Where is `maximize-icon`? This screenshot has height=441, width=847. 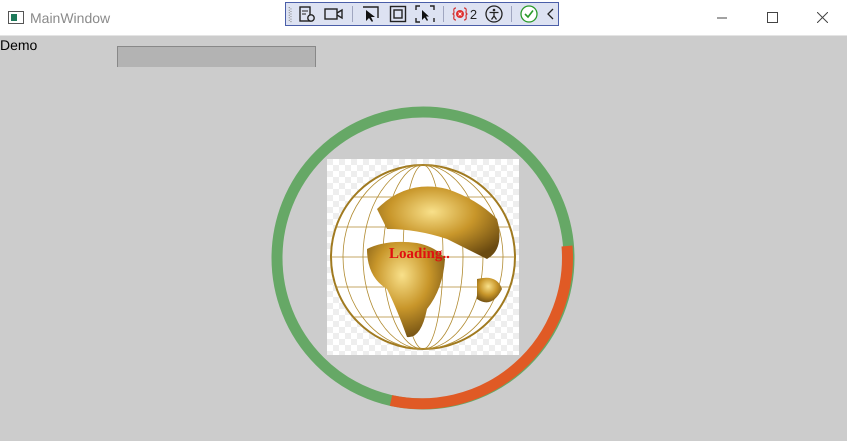
maximize-icon is located at coordinates (772, 17).